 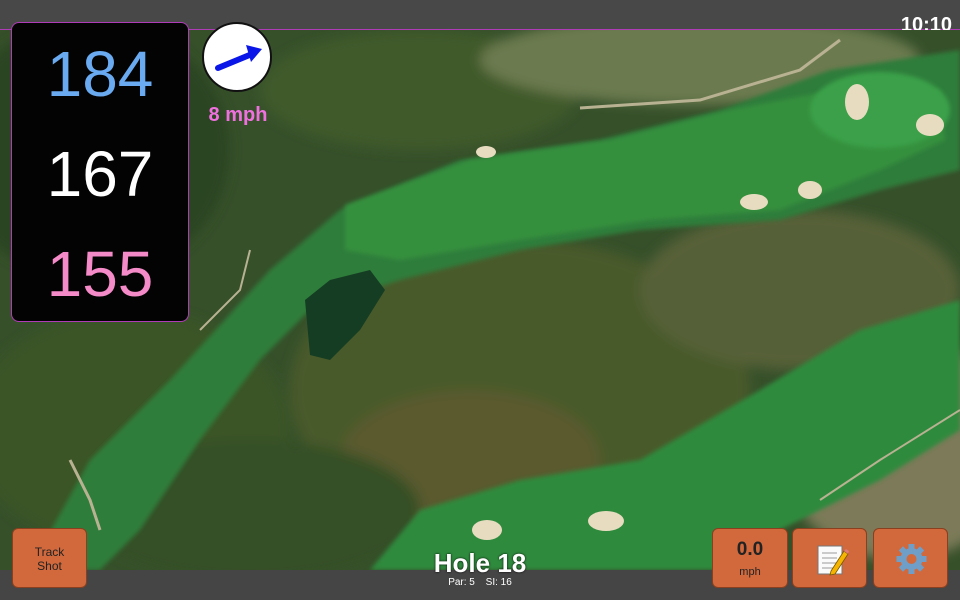 I want to click on distance-panel: 184 167 155, so click(x=100, y=172).